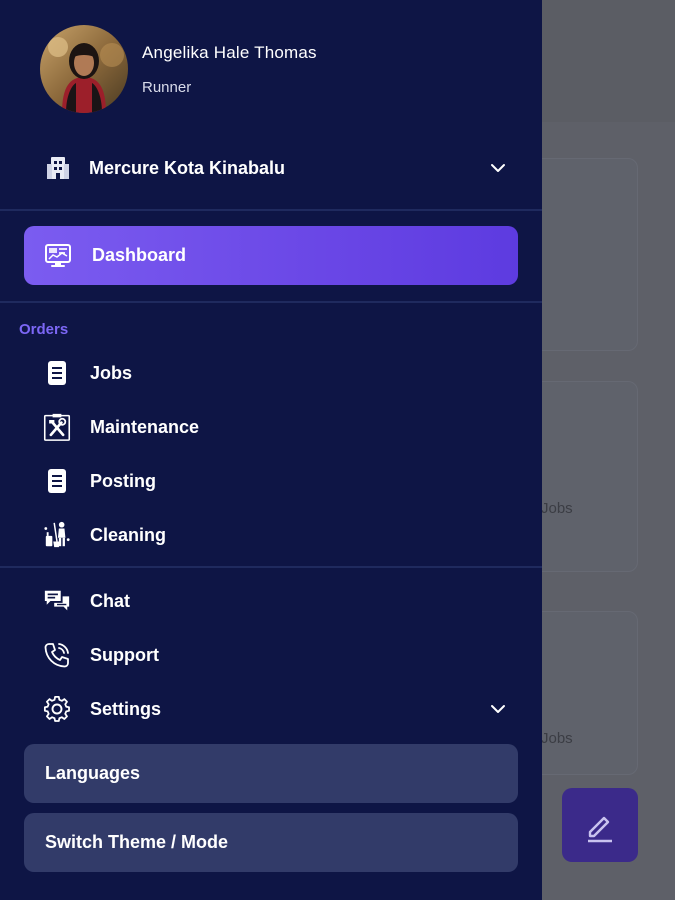  What do you see at coordinates (58, 168) in the screenshot?
I see `building-icon` at bounding box center [58, 168].